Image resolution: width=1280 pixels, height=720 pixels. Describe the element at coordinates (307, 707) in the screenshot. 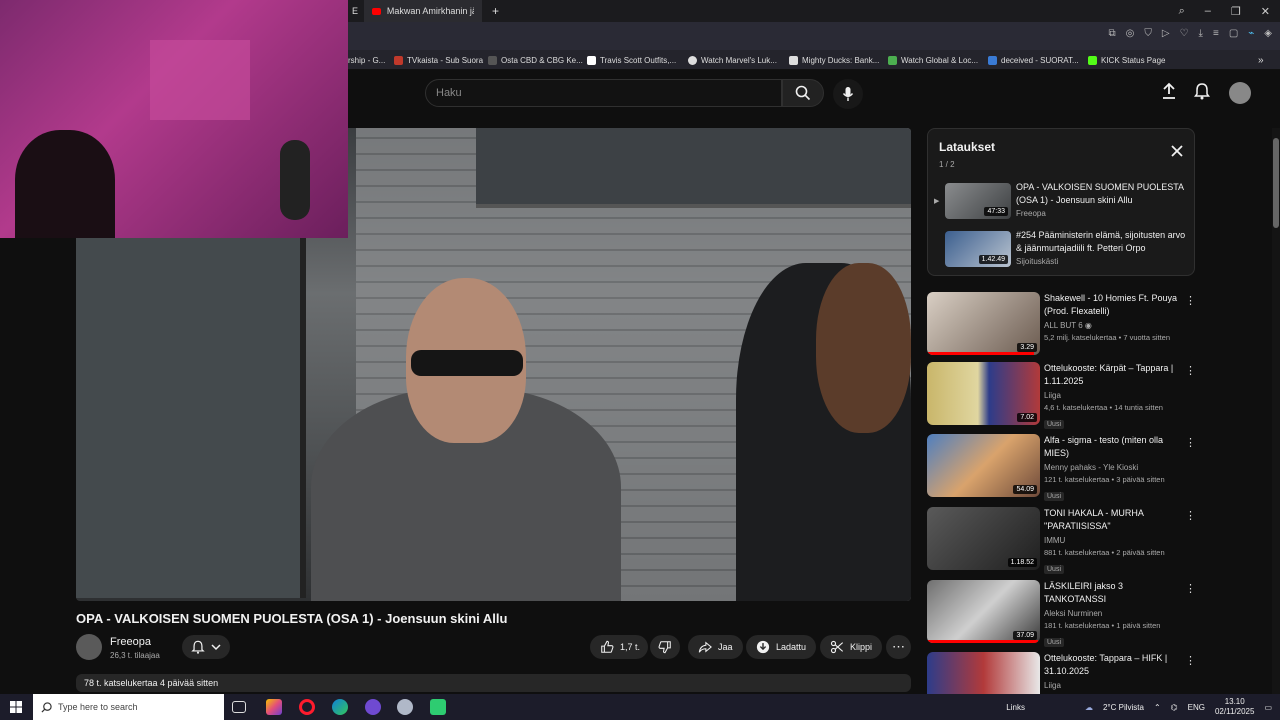

I see `opera-icon` at that location.